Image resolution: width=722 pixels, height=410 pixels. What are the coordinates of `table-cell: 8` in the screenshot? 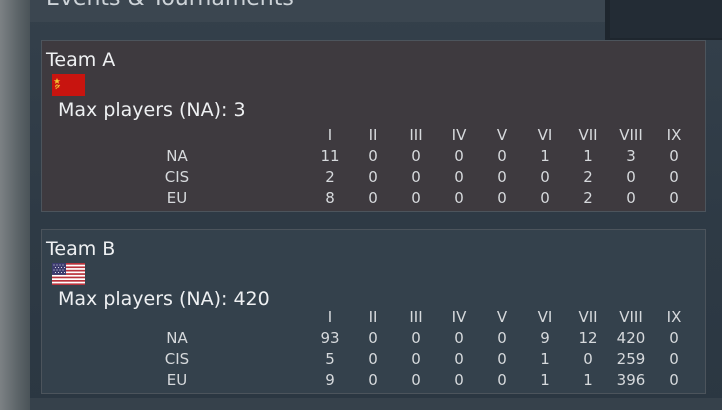 It's located at (330, 198).